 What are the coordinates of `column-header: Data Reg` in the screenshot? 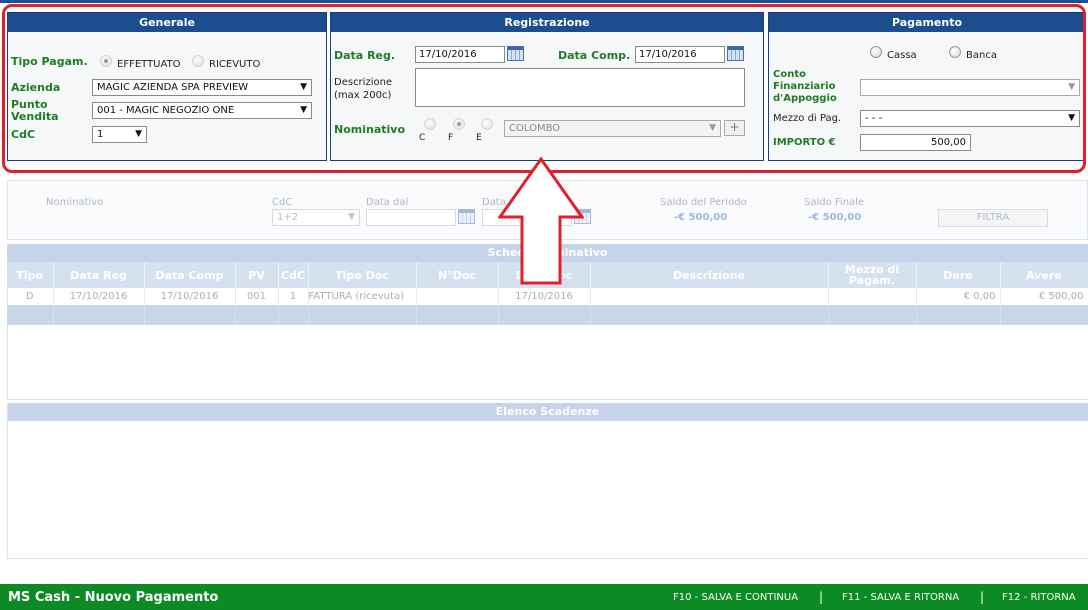 It's located at (99, 275).